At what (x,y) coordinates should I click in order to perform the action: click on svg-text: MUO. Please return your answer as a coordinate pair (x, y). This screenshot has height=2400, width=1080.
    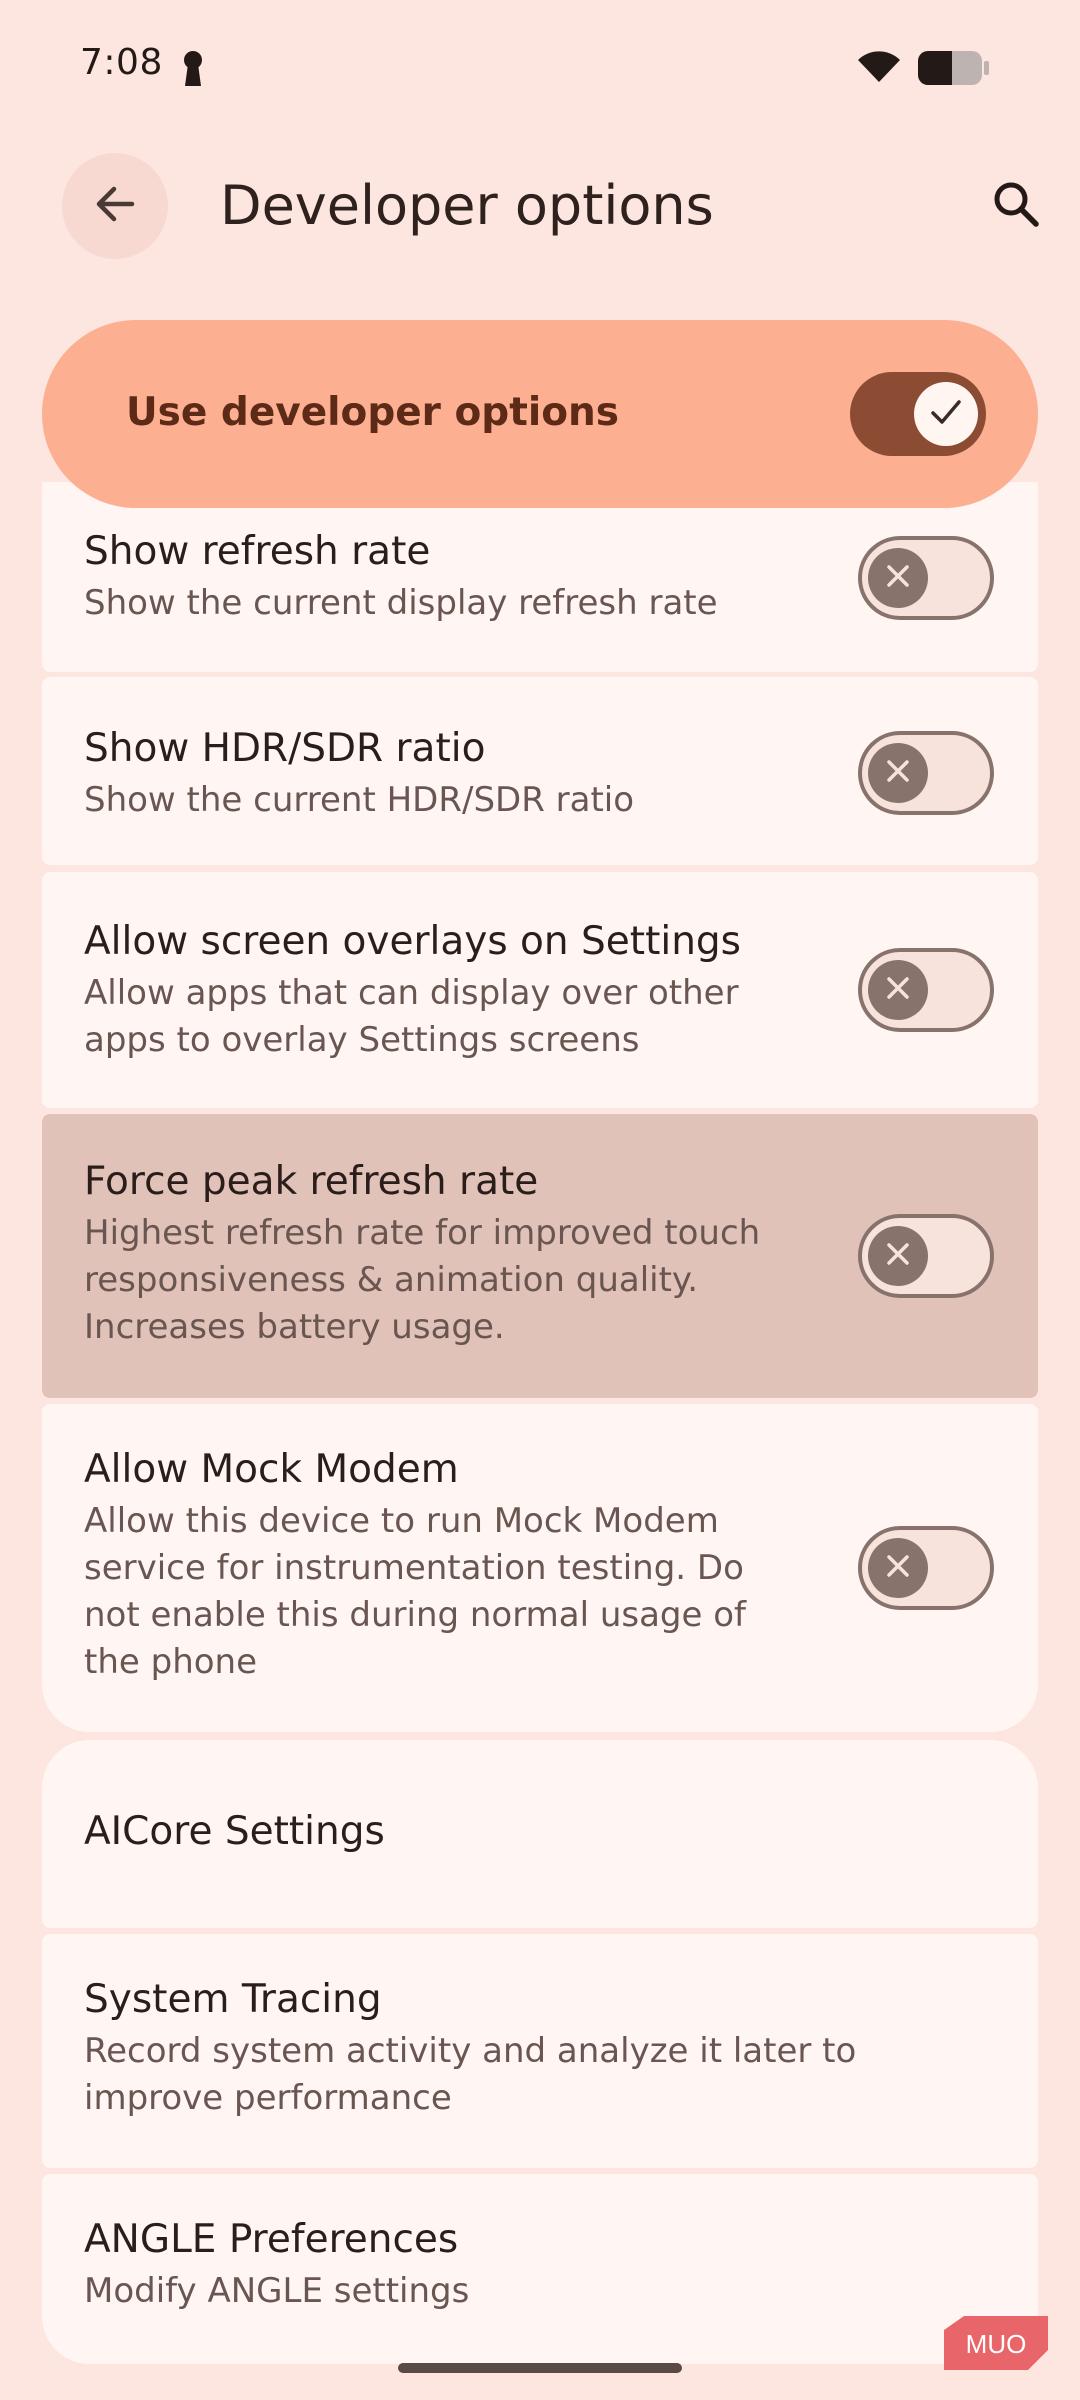
    Looking at the image, I should click on (996, 2344).